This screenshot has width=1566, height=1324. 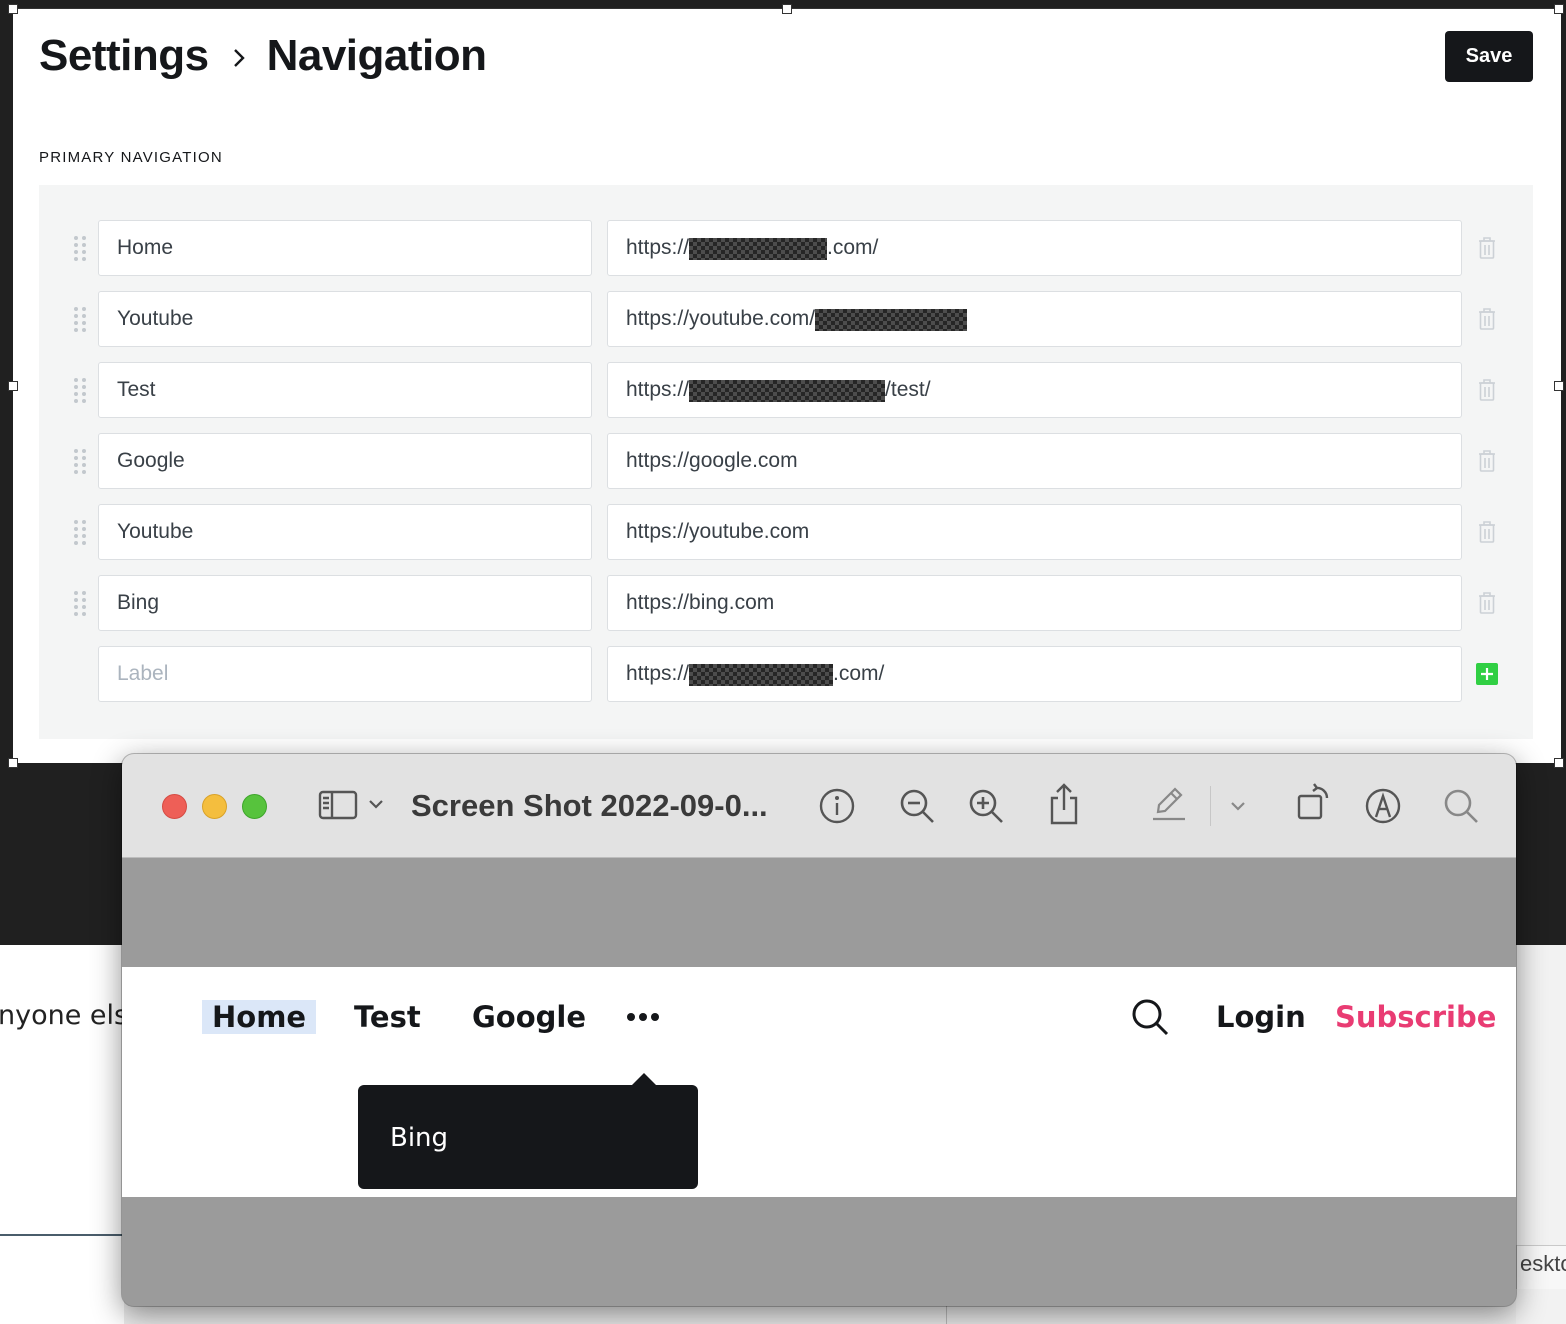 What do you see at coordinates (214, 806) in the screenshot?
I see `minimize-window-button` at bounding box center [214, 806].